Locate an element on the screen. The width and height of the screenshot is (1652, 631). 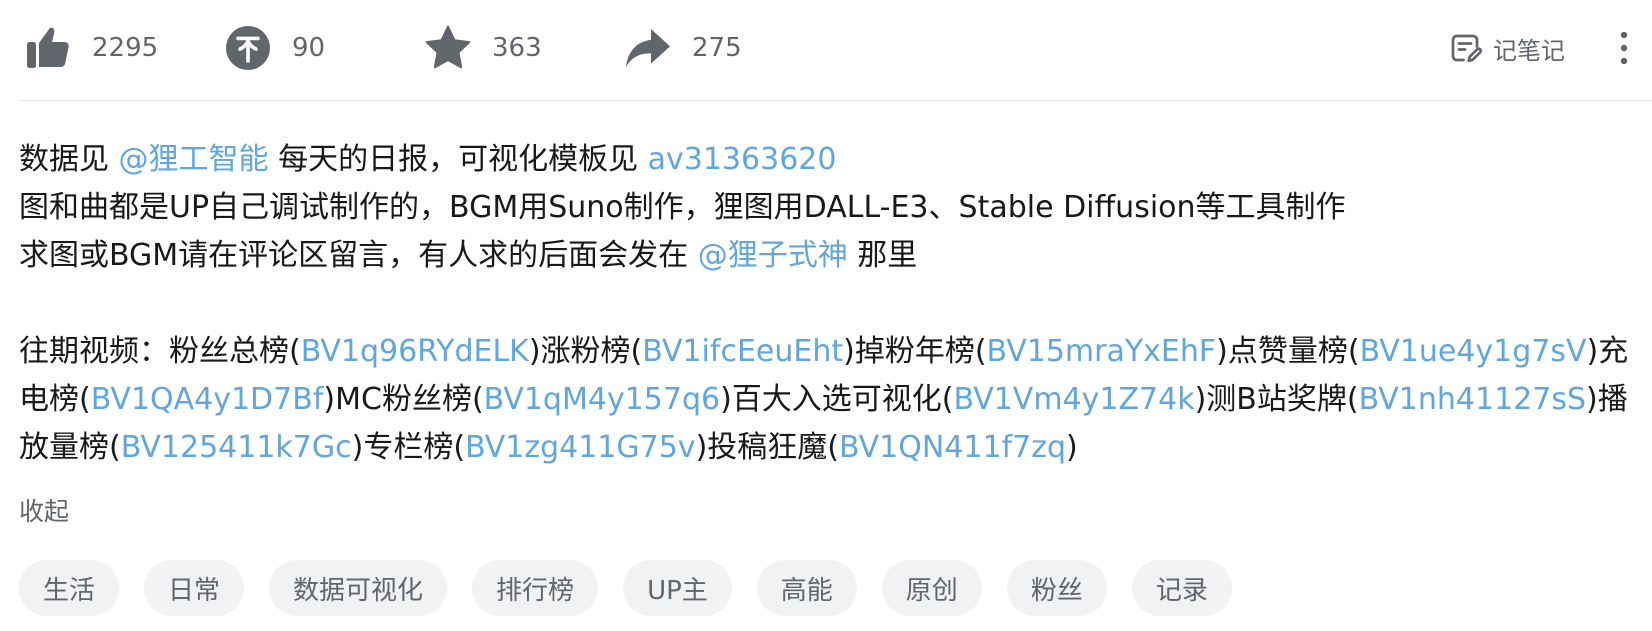
past-video-label: 掉粉年榜( is located at coordinates (920, 351).